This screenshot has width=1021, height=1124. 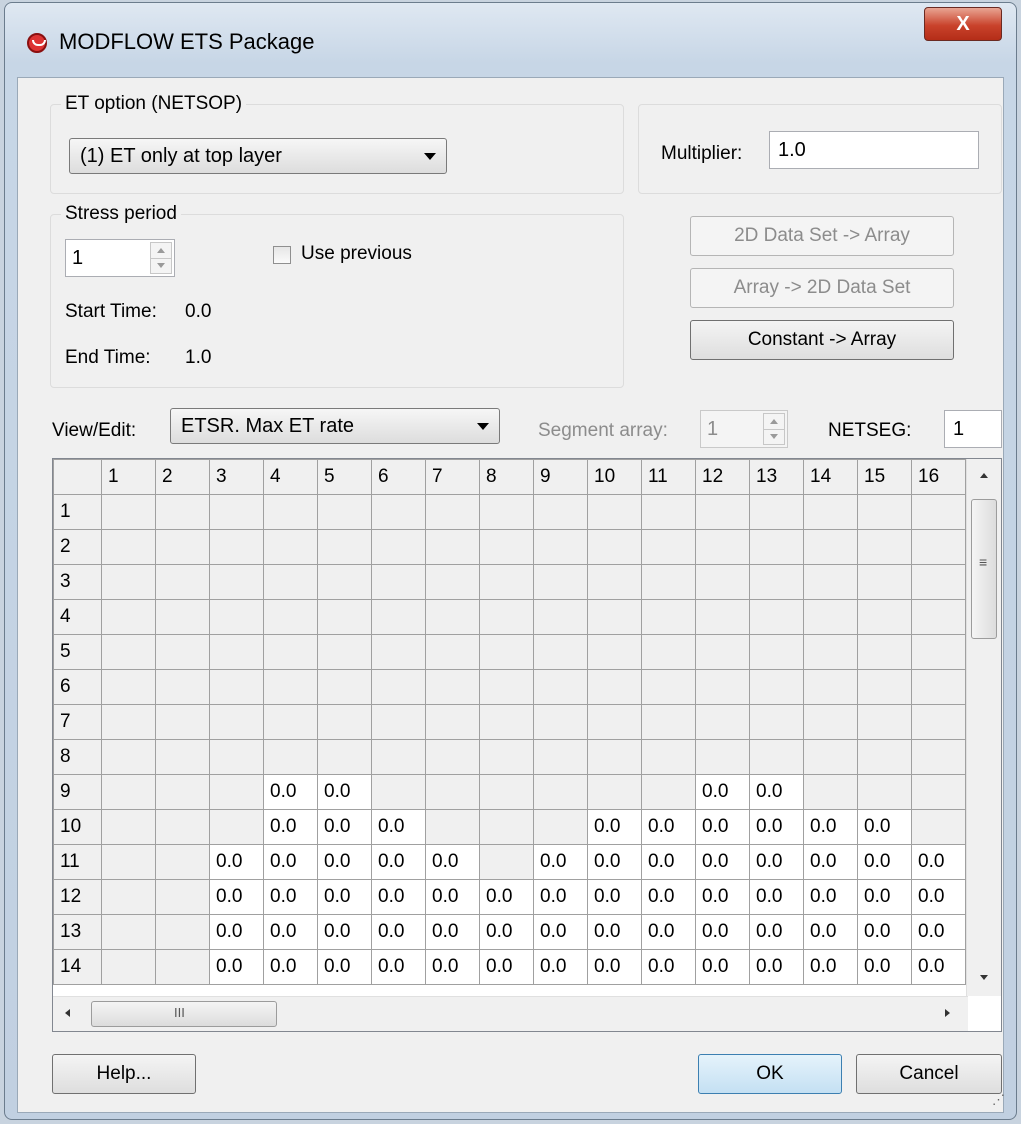 What do you see at coordinates (963, 24) in the screenshot?
I see `close-button: X` at bounding box center [963, 24].